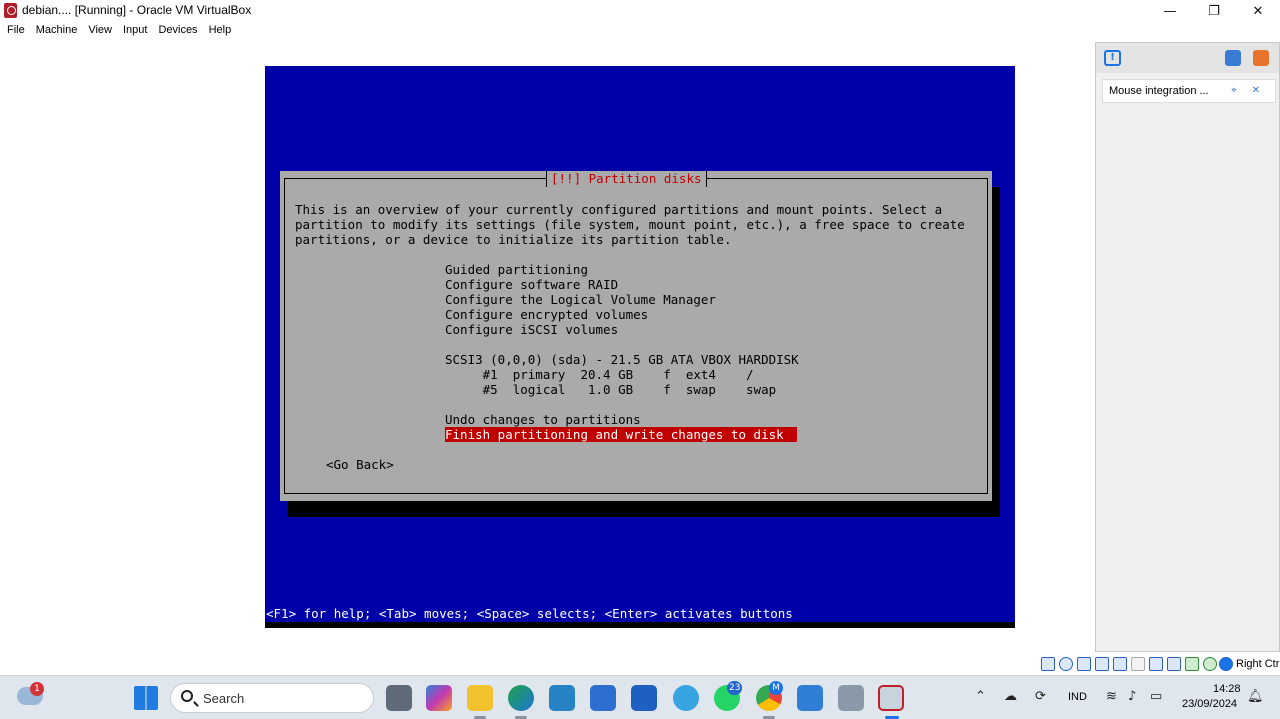  What do you see at coordinates (1120, 664) in the screenshot?
I see `usb-icon` at bounding box center [1120, 664].